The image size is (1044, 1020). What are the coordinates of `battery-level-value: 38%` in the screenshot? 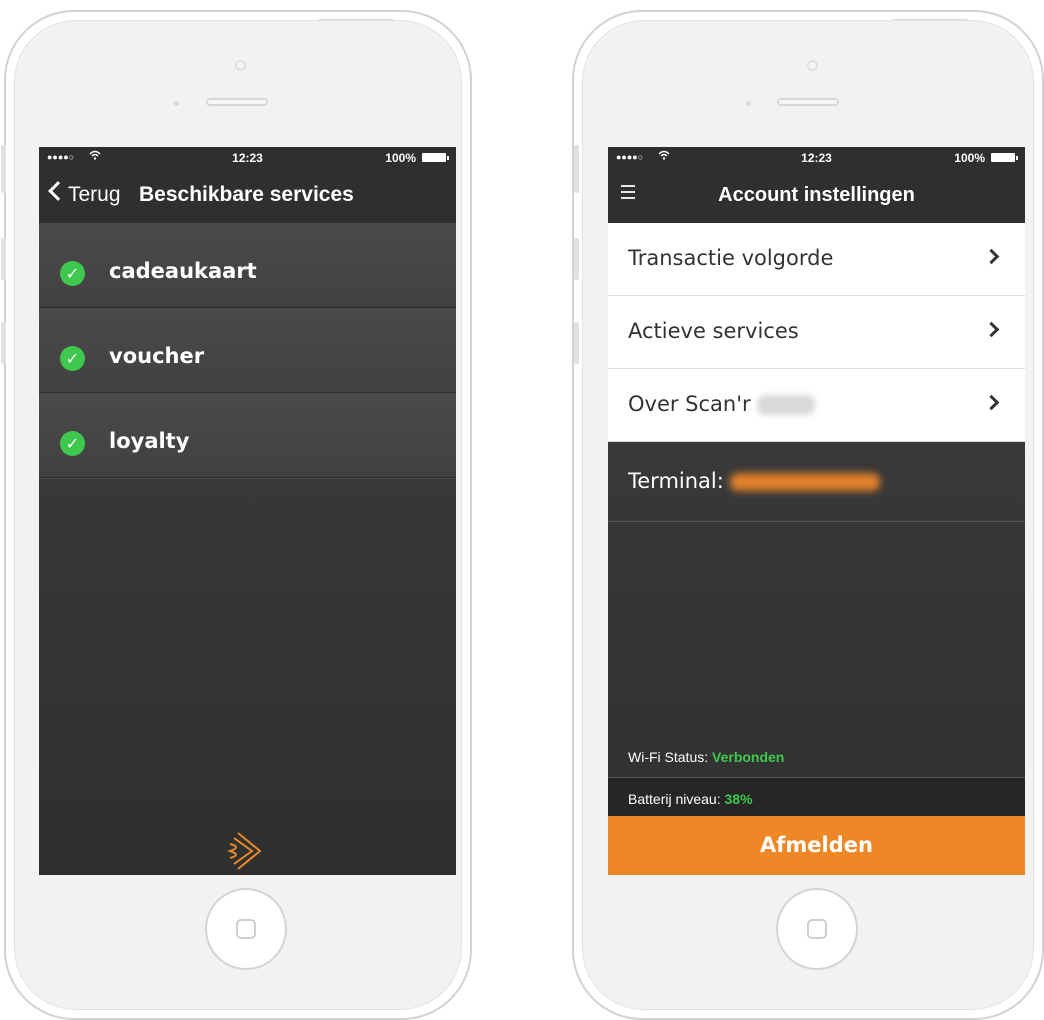 It's located at (738, 799).